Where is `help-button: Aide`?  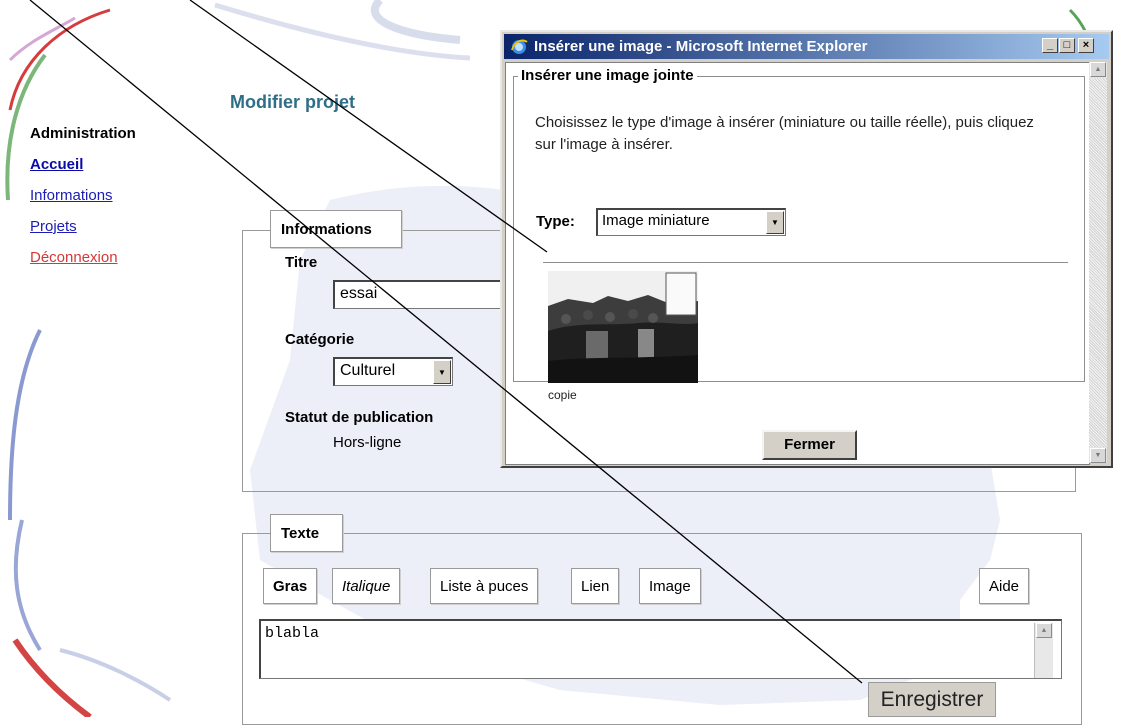 help-button: Aide is located at coordinates (1004, 586).